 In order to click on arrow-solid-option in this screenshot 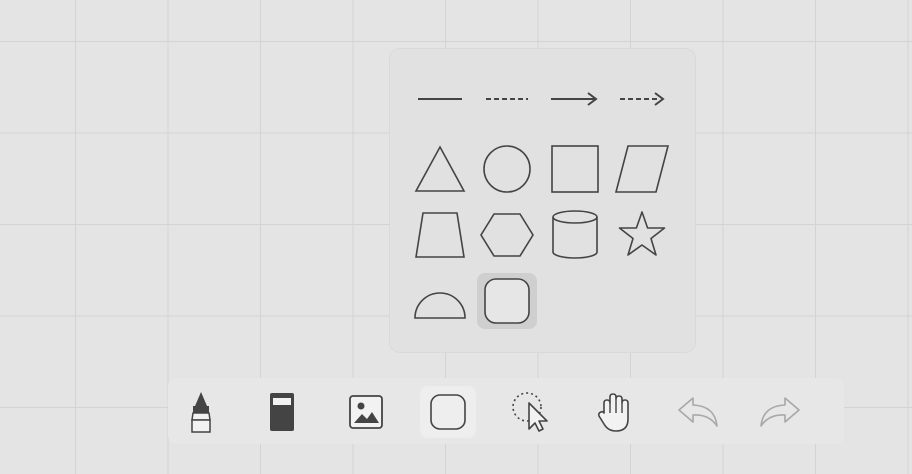, I will do `click(575, 99)`.